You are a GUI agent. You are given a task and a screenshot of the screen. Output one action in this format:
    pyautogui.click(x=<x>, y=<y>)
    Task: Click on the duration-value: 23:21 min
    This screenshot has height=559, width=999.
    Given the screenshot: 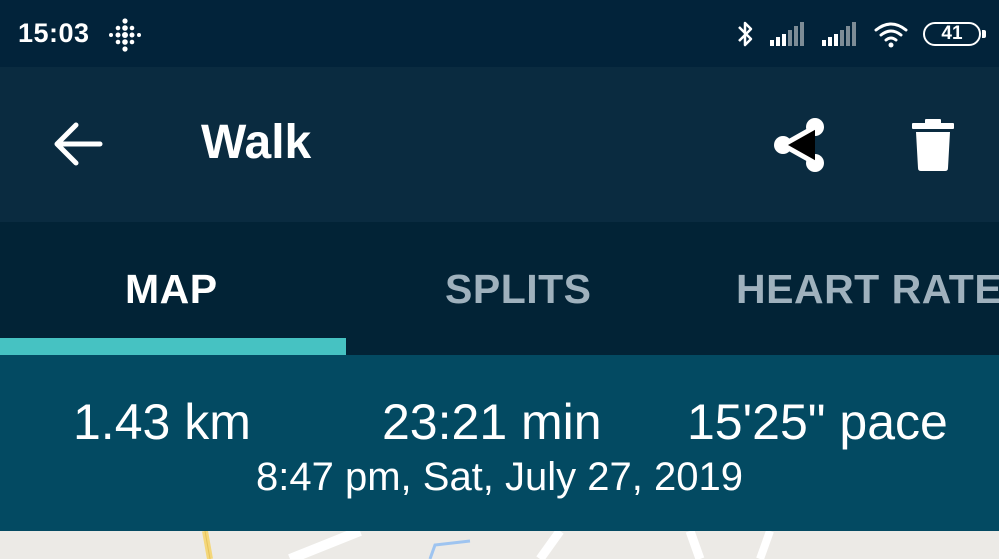 What is the action you would take?
    pyautogui.click(x=492, y=422)
    